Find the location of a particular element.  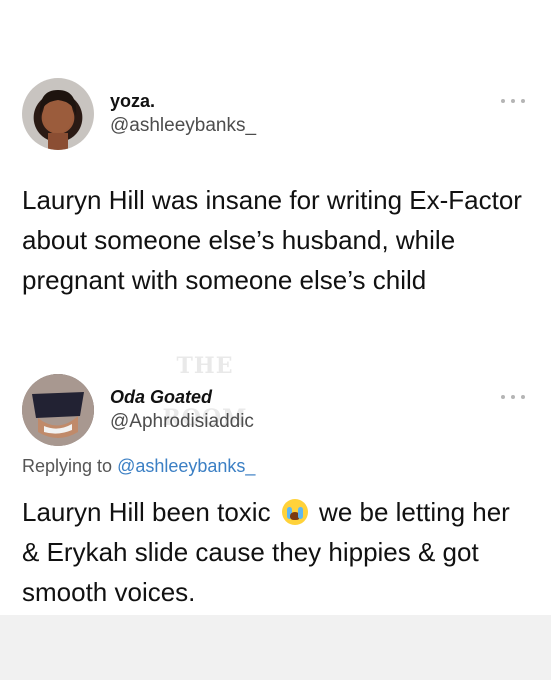

tweet1-avatar is located at coordinates (58, 114).